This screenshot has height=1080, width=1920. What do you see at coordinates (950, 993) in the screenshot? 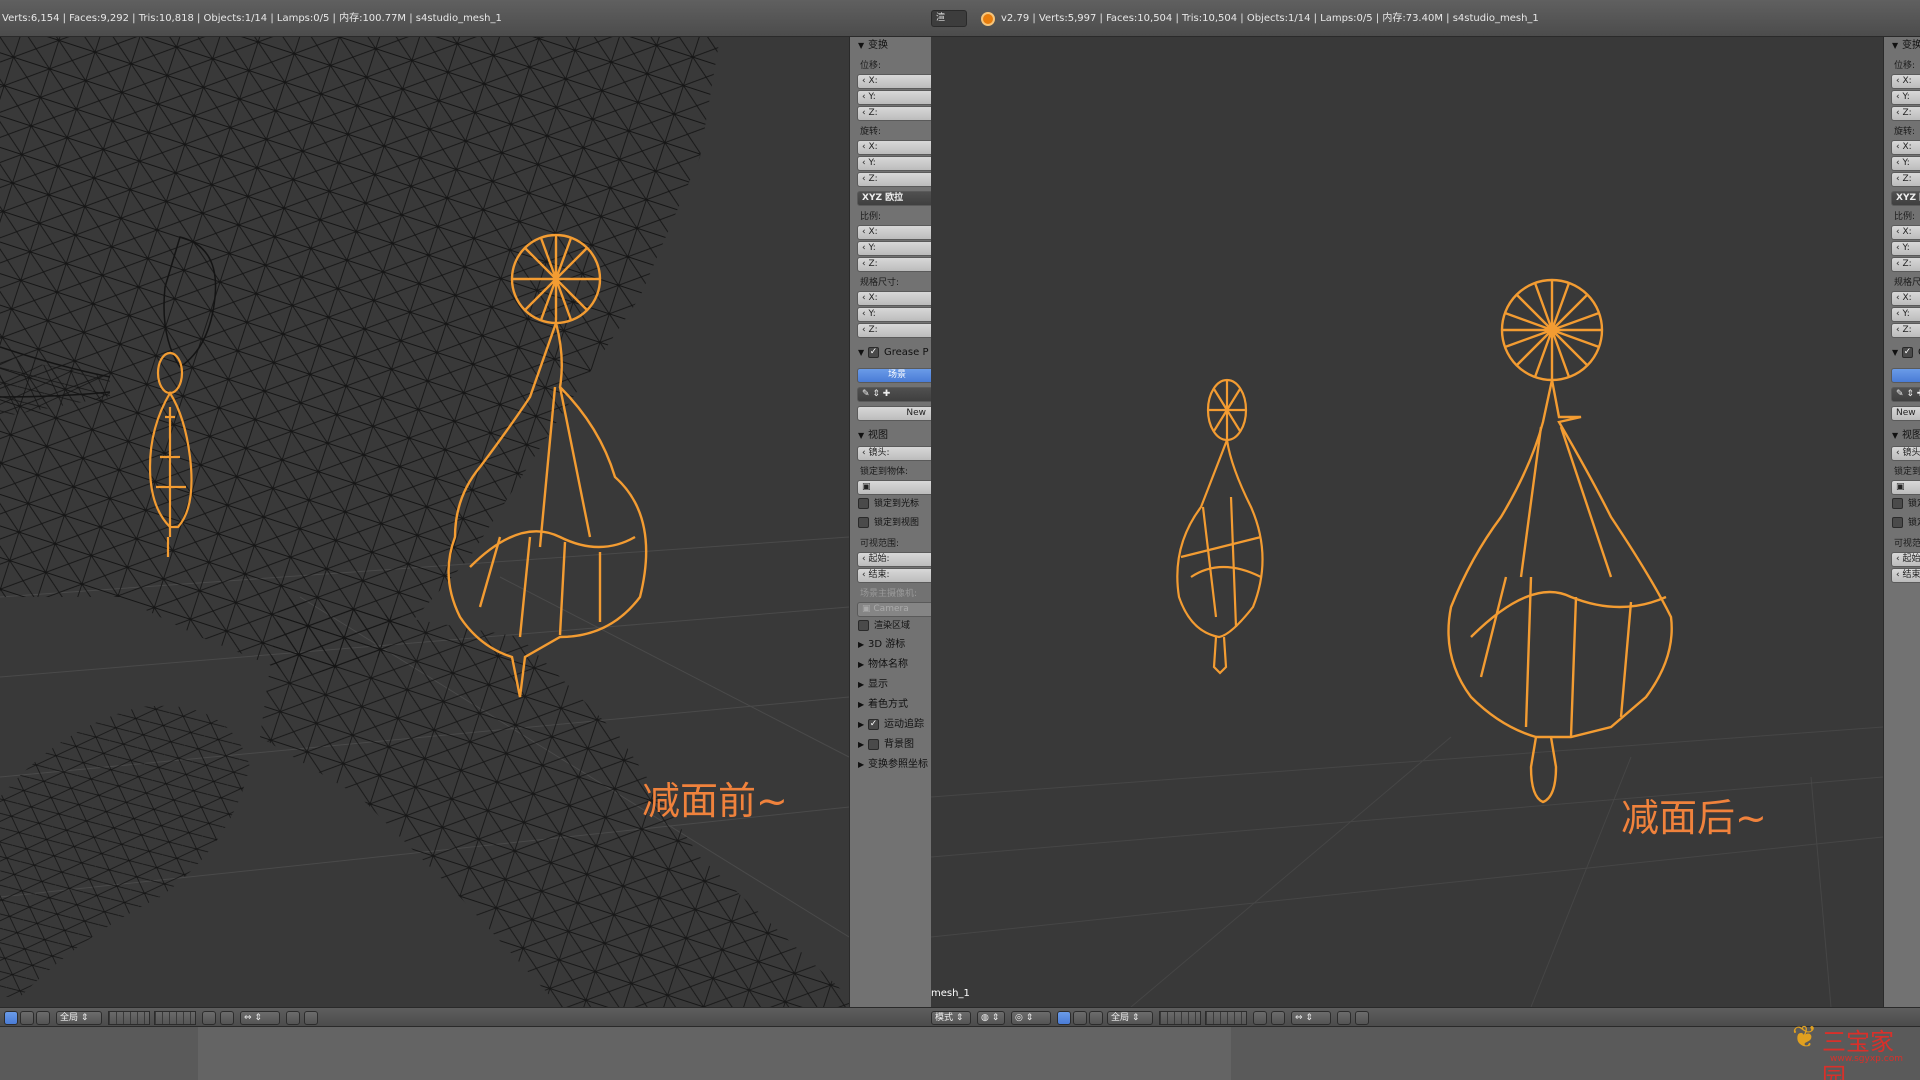
I see `active-object-name: mesh_1` at bounding box center [950, 993].